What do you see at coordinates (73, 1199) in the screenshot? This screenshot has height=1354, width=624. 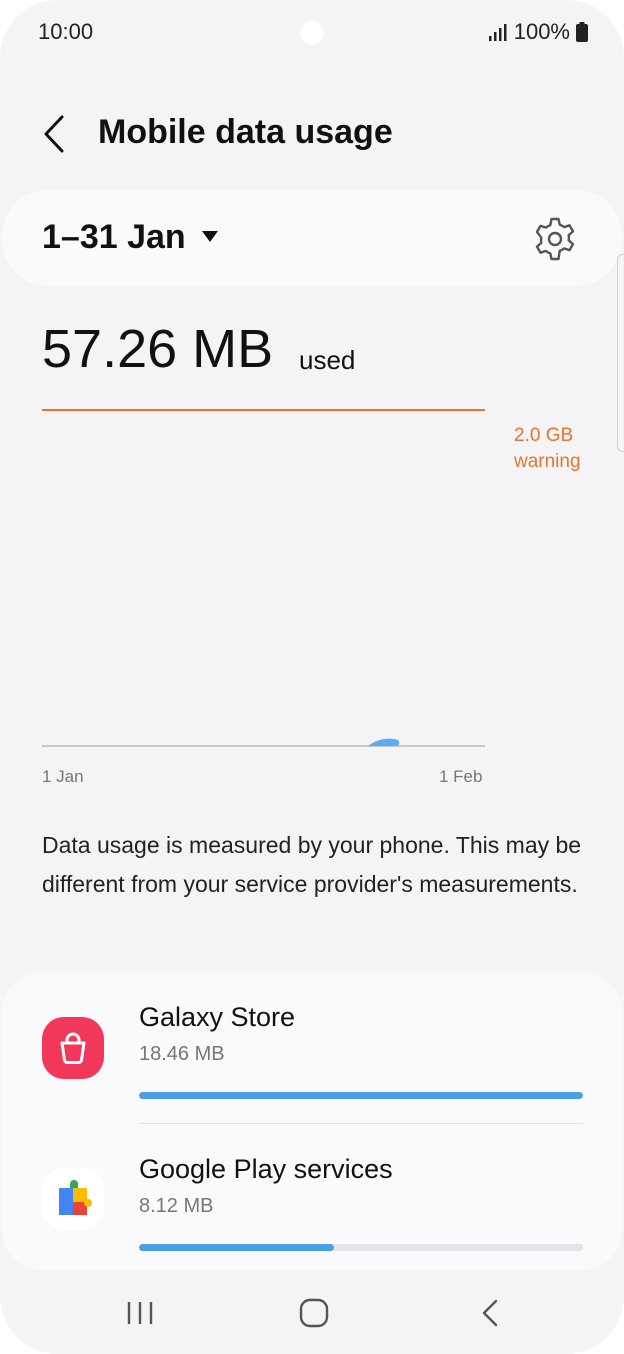 I see `google-play-services-icon` at bounding box center [73, 1199].